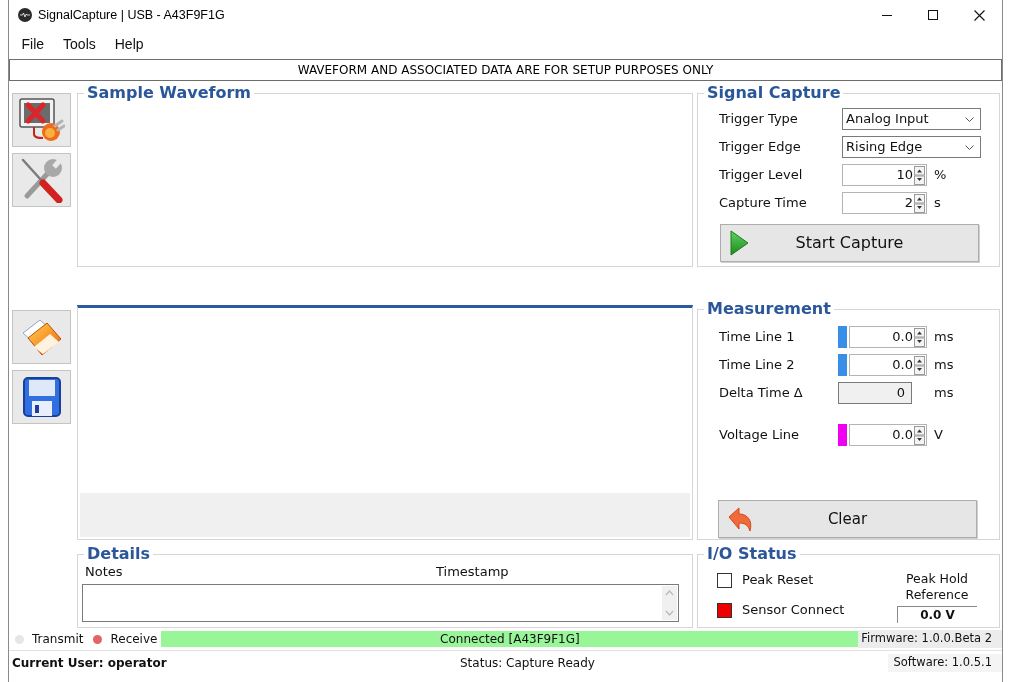 The width and height of the screenshot is (1012, 682). What do you see at coordinates (740, 519) in the screenshot?
I see `undo-arrow-icon` at bounding box center [740, 519].